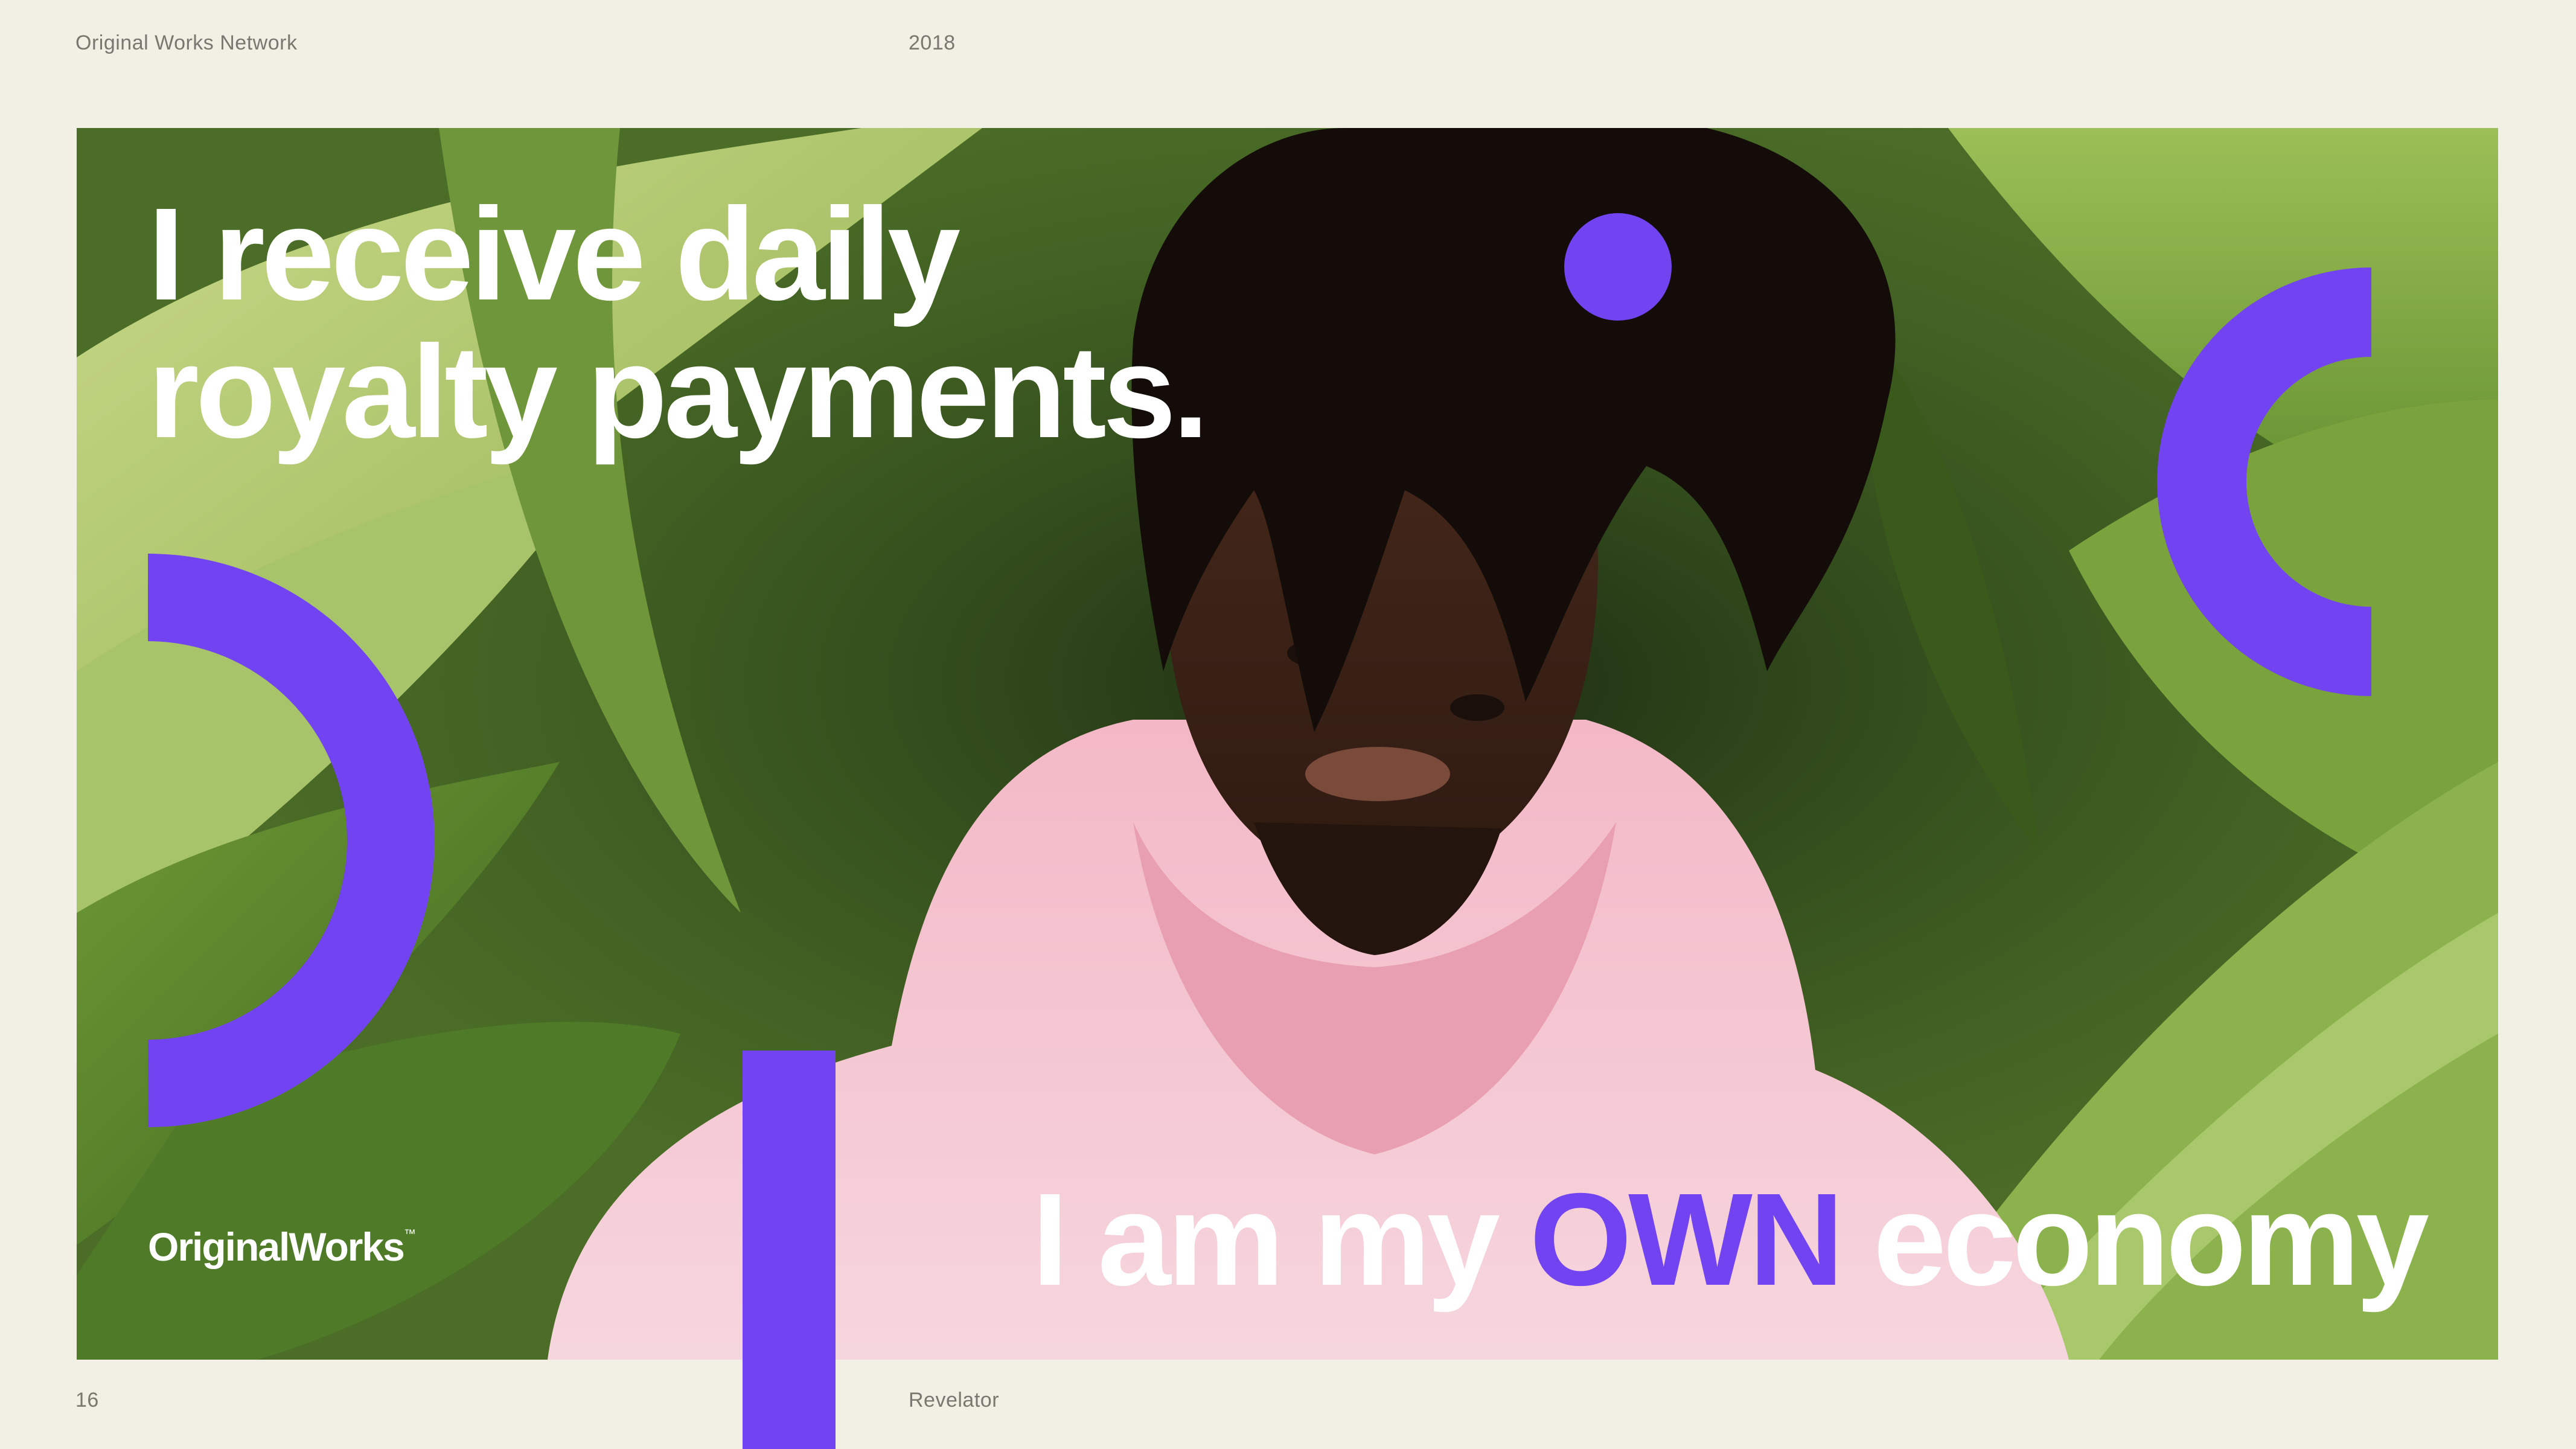 This screenshot has height=1449, width=2576. I want to click on trademark-symbol: ™, so click(410, 1234).